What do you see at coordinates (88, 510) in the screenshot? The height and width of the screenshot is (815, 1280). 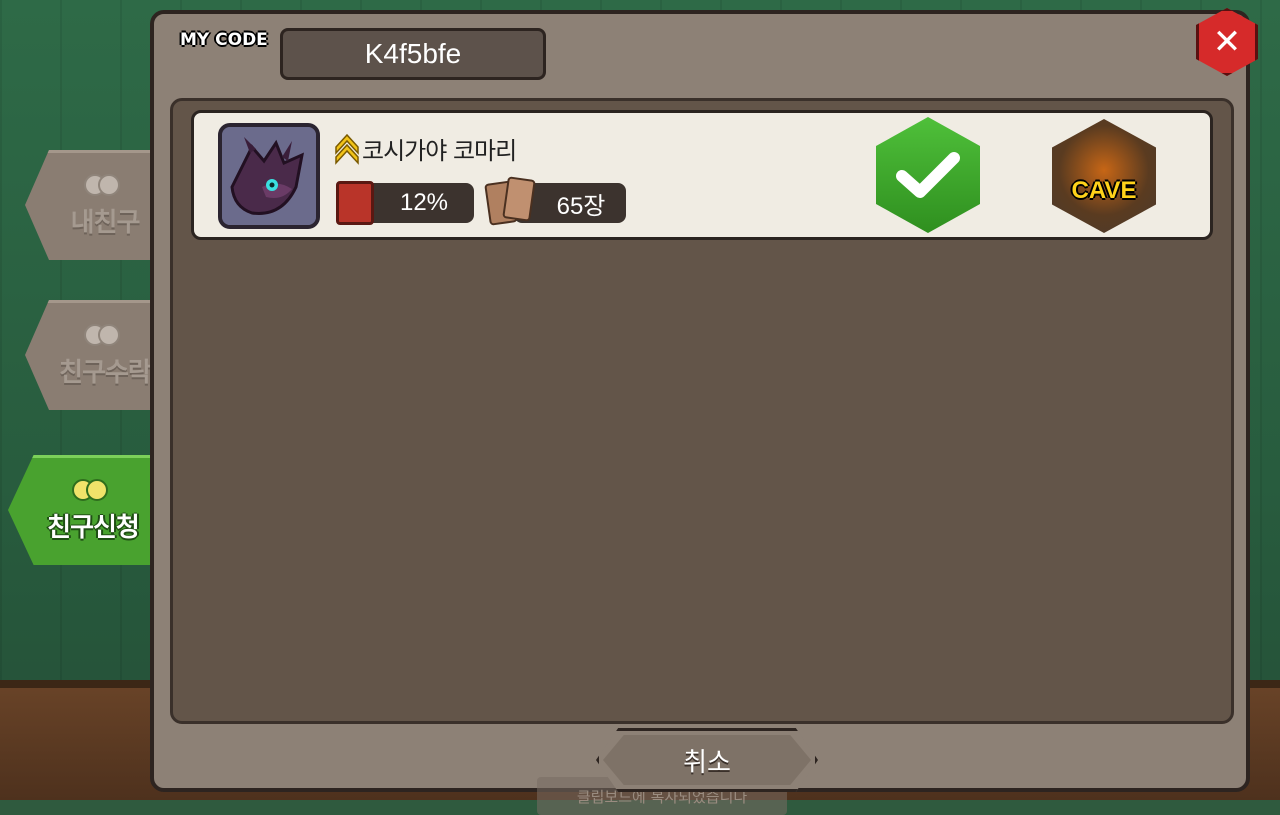 I see `tab-friend-request: 친구신청` at bounding box center [88, 510].